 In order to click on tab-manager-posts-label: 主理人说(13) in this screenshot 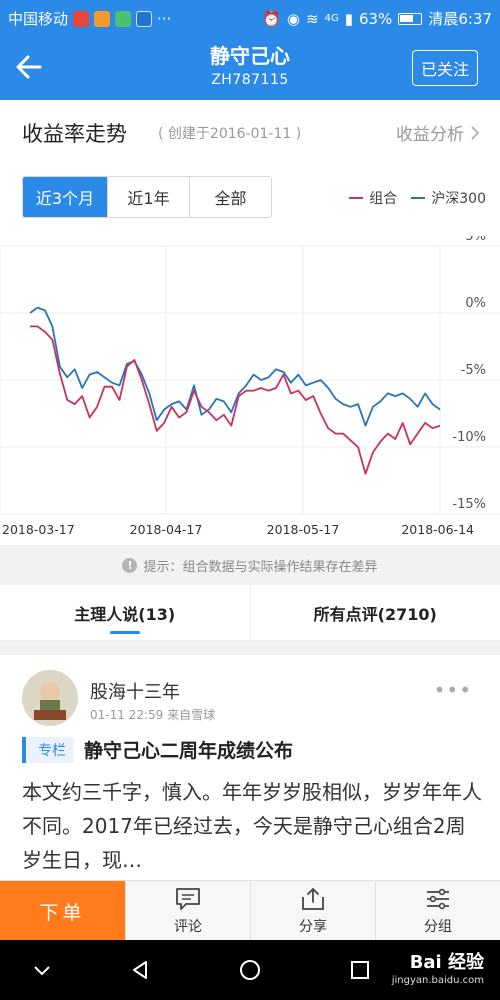, I will do `click(125, 614)`.